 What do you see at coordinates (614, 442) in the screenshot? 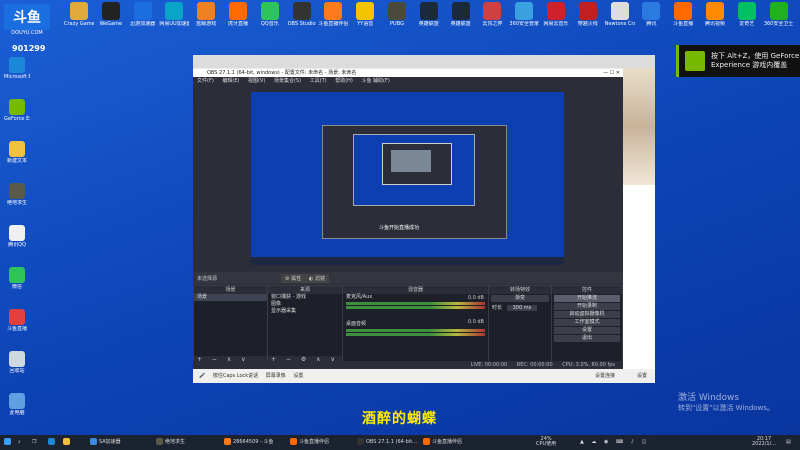
I see `tray-icons: ▲ ☁ ◉ ⌨ ♪ ◫` at bounding box center [614, 442].